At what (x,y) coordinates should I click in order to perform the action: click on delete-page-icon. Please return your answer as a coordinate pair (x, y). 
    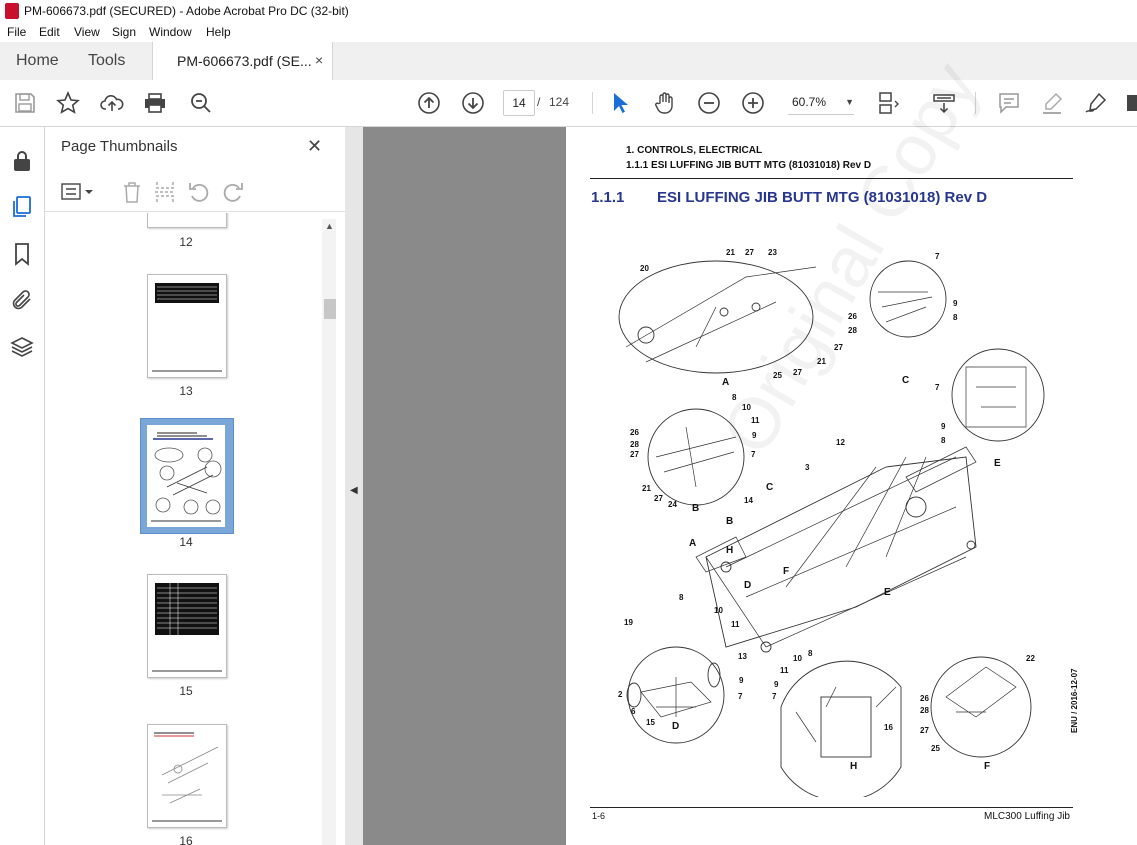
    Looking at the image, I should click on (132, 192).